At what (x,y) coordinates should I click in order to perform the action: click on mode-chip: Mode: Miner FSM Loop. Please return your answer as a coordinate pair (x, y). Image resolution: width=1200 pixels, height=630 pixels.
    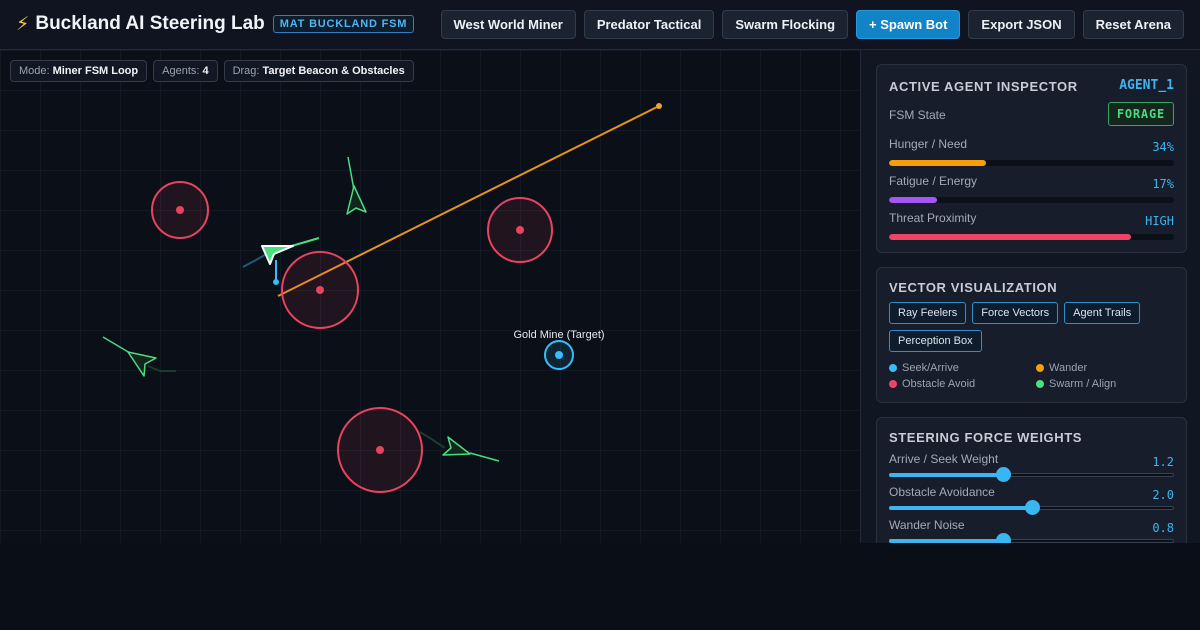
    Looking at the image, I should click on (79, 71).